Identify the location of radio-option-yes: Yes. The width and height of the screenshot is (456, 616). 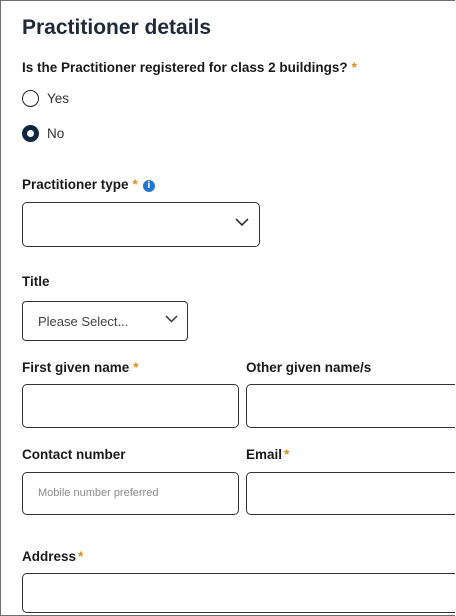
(45, 98).